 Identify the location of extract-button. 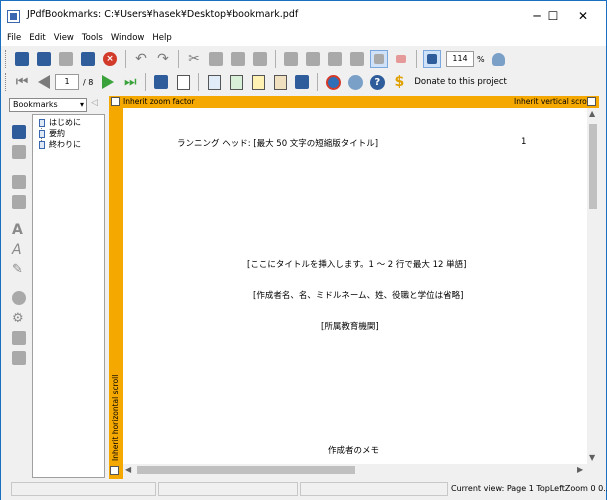
(20, 359).